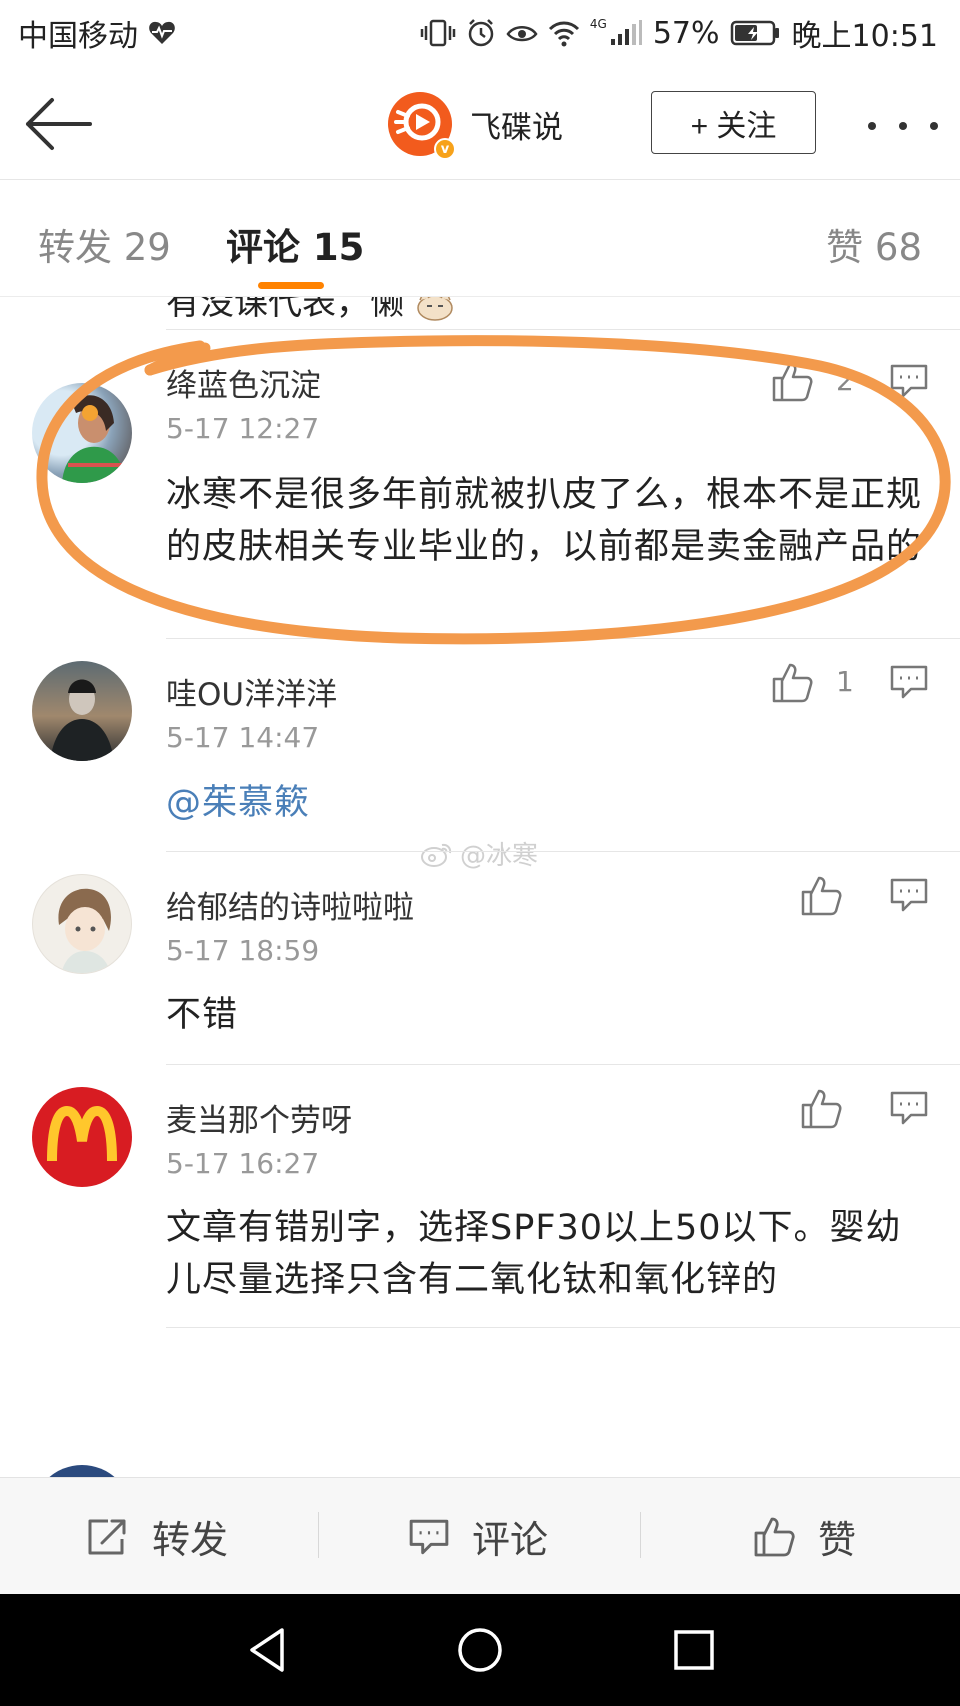 The image size is (960, 1706). Describe the element at coordinates (754, 33) in the screenshot. I see `battery-charging-icon` at that location.